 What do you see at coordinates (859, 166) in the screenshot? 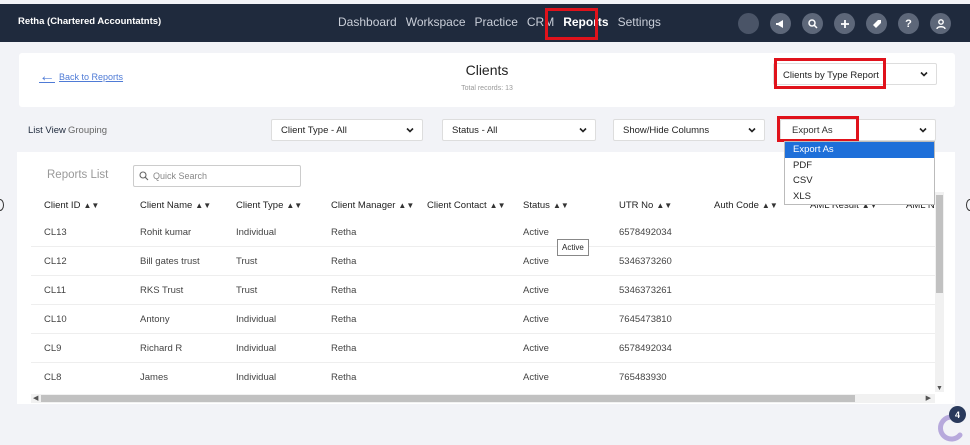
I see `export-option-pdf: PDF` at bounding box center [859, 166].